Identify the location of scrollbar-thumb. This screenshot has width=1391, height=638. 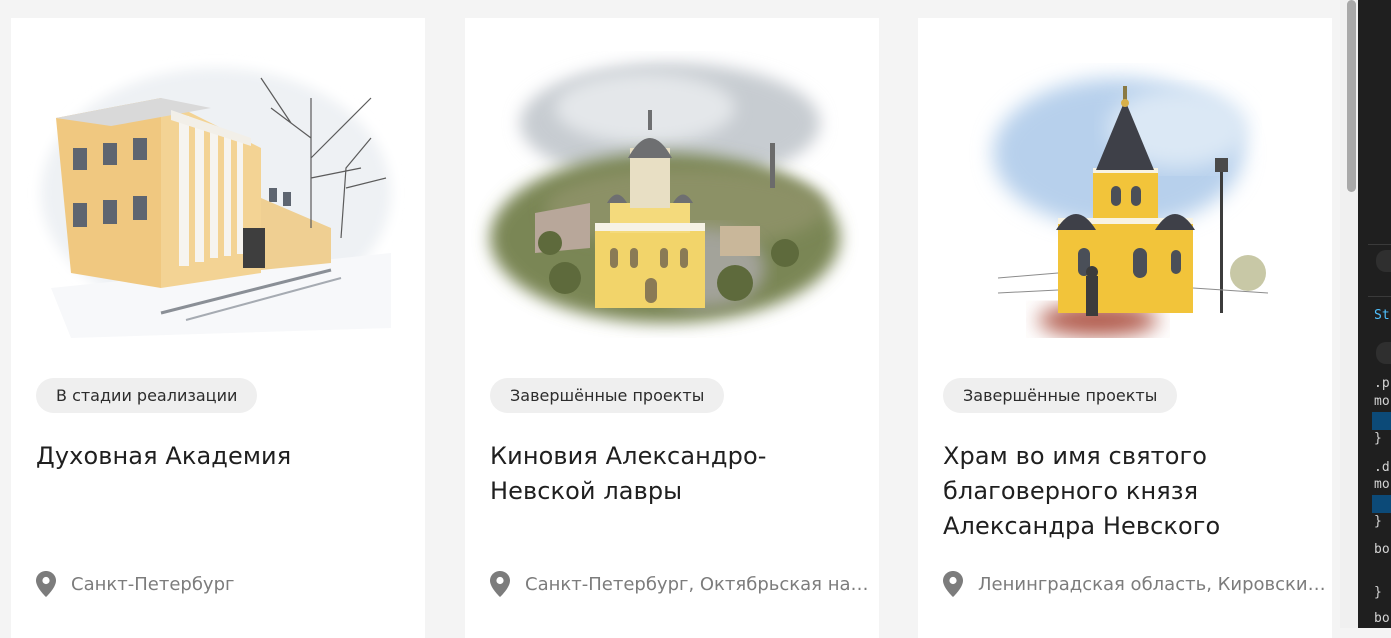
(1351, 96).